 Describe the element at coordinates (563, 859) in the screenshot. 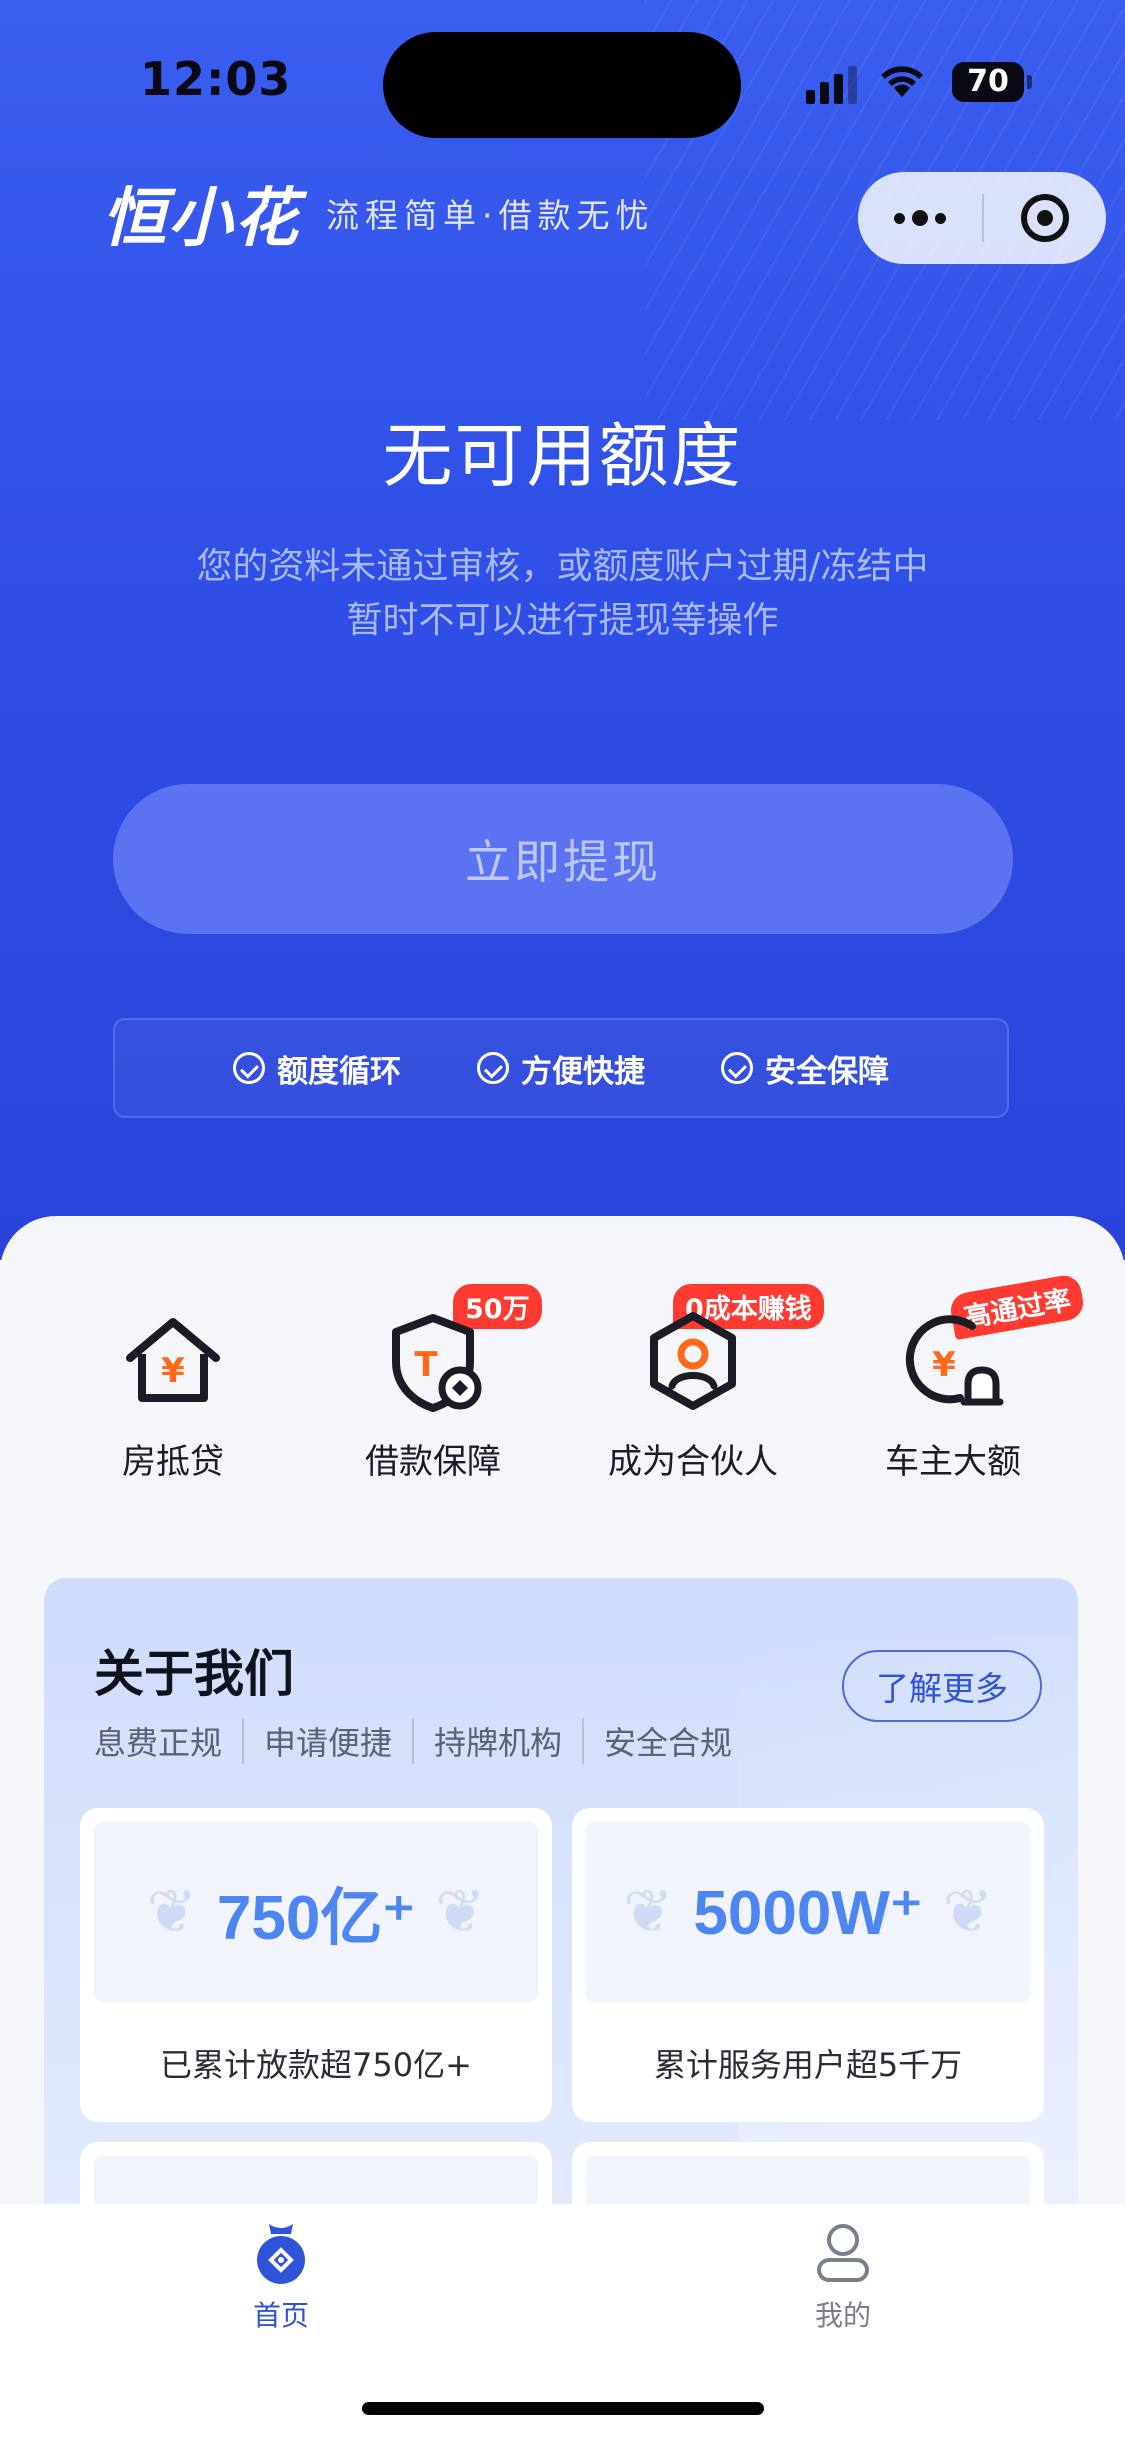

I see `withdraw-button: 立即提现` at that location.